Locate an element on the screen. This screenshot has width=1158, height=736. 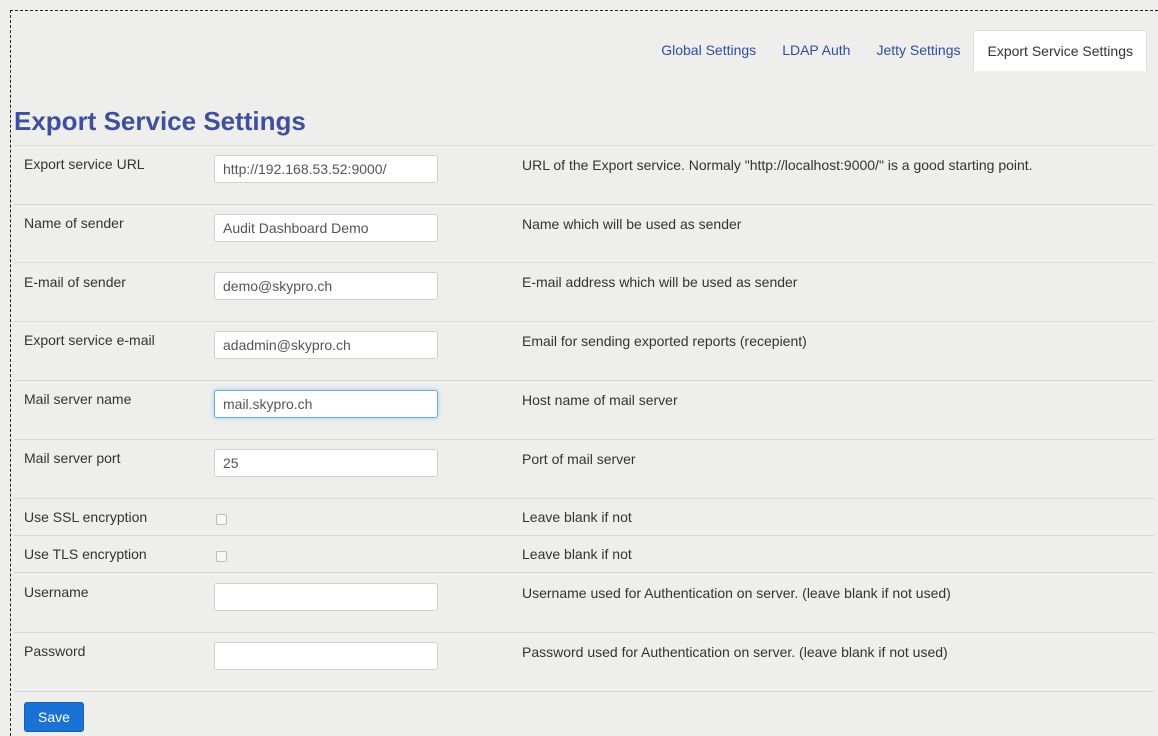
label-export-service-url: Export service URL is located at coordinates (84, 164).